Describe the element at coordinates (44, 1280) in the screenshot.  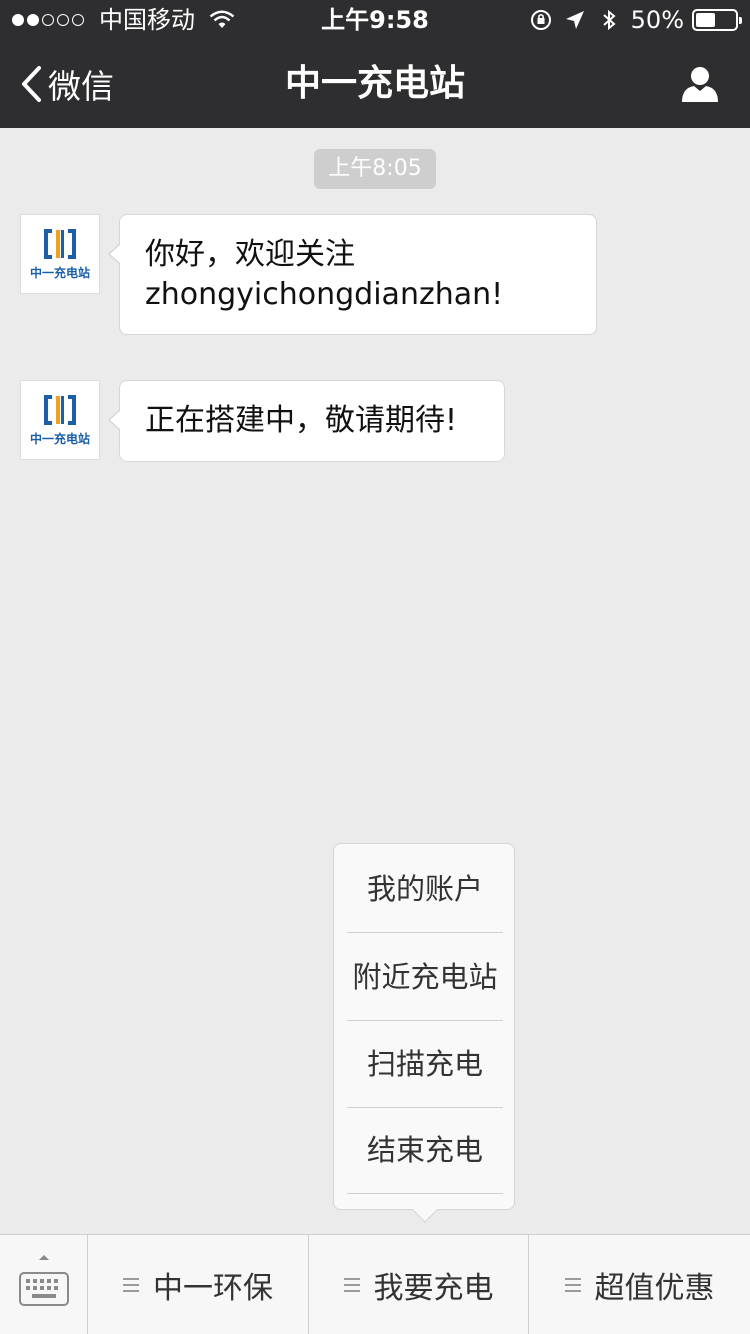
I see `keyboard-icon` at that location.